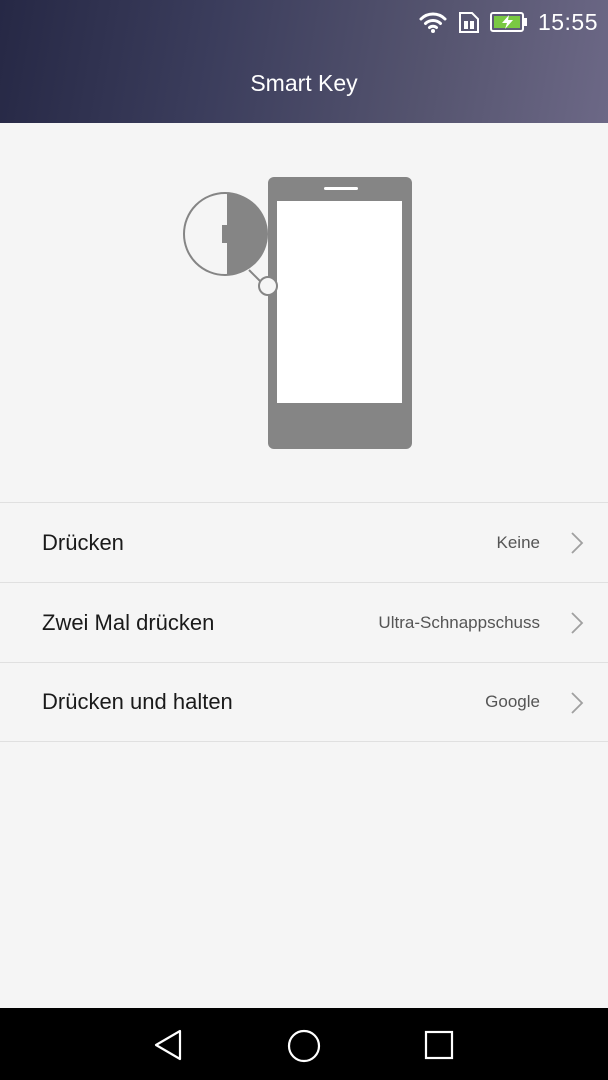  Describe the element at coordinates (137, 701) in the screenshot. I see `setting-label: Drücken und halten` at that location.